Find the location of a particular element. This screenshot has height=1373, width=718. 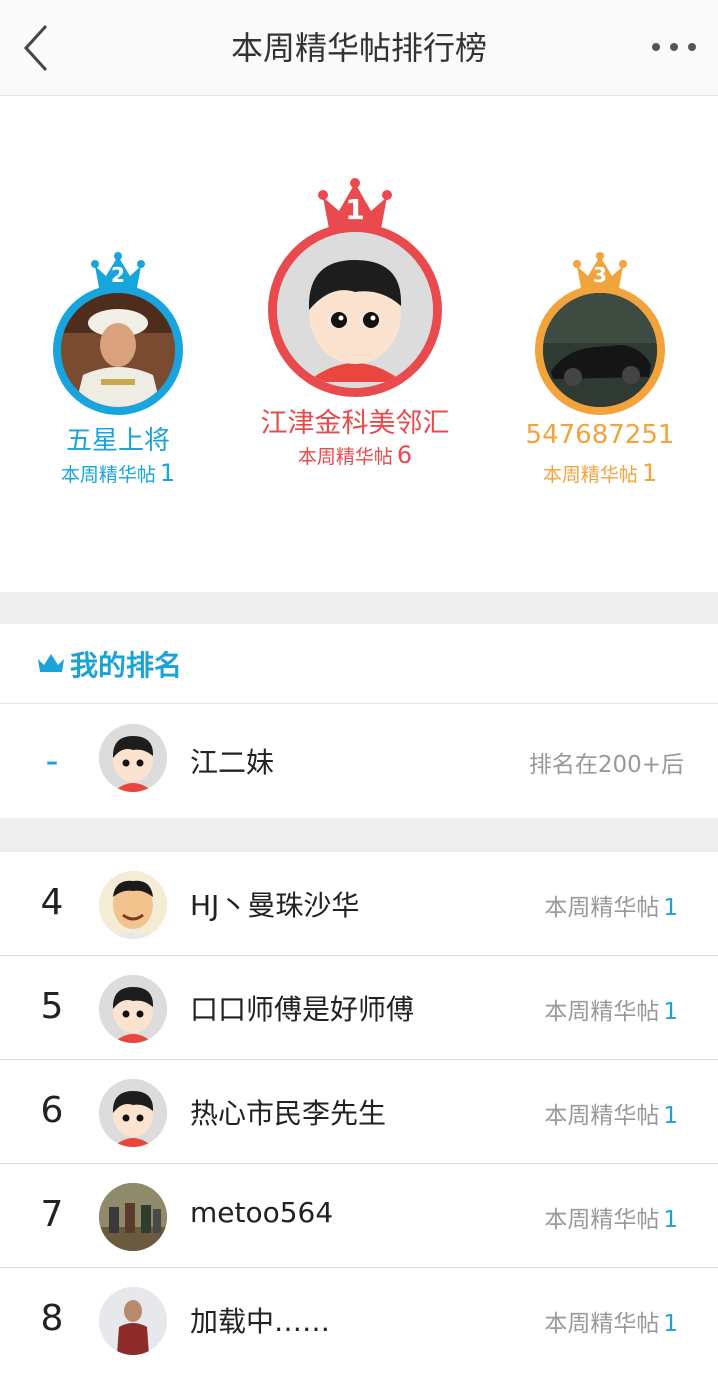

chevron-left-icon is located at coordinates (35, 48).